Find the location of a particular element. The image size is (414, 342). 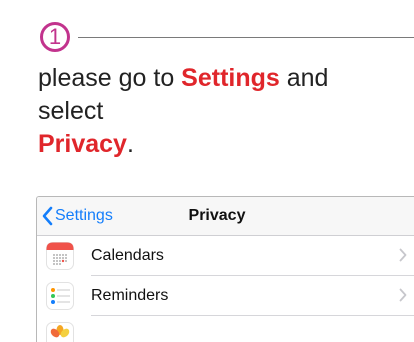

instruction-prefix: please go to is located at coordinates (109, 78).